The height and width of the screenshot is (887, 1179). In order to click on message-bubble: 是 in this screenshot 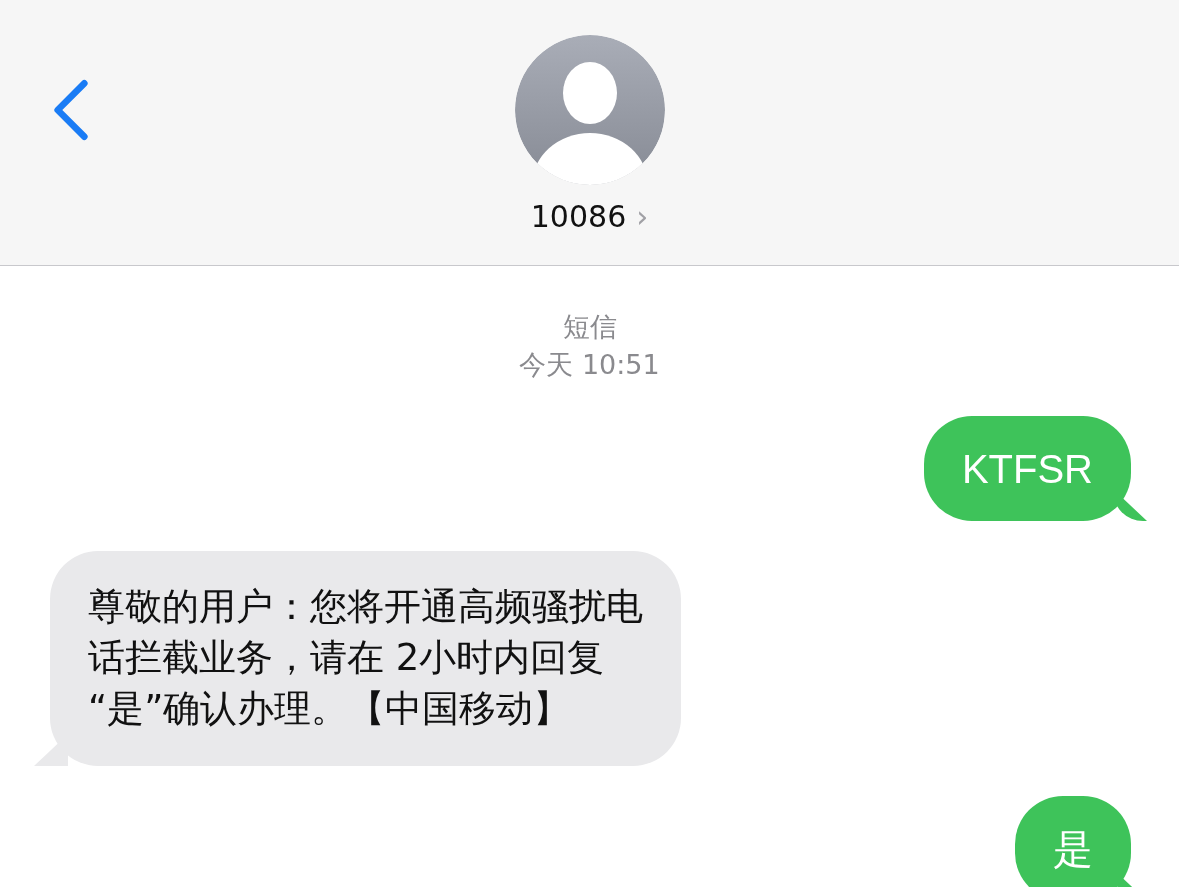, I will do `click(1073, 841)`.